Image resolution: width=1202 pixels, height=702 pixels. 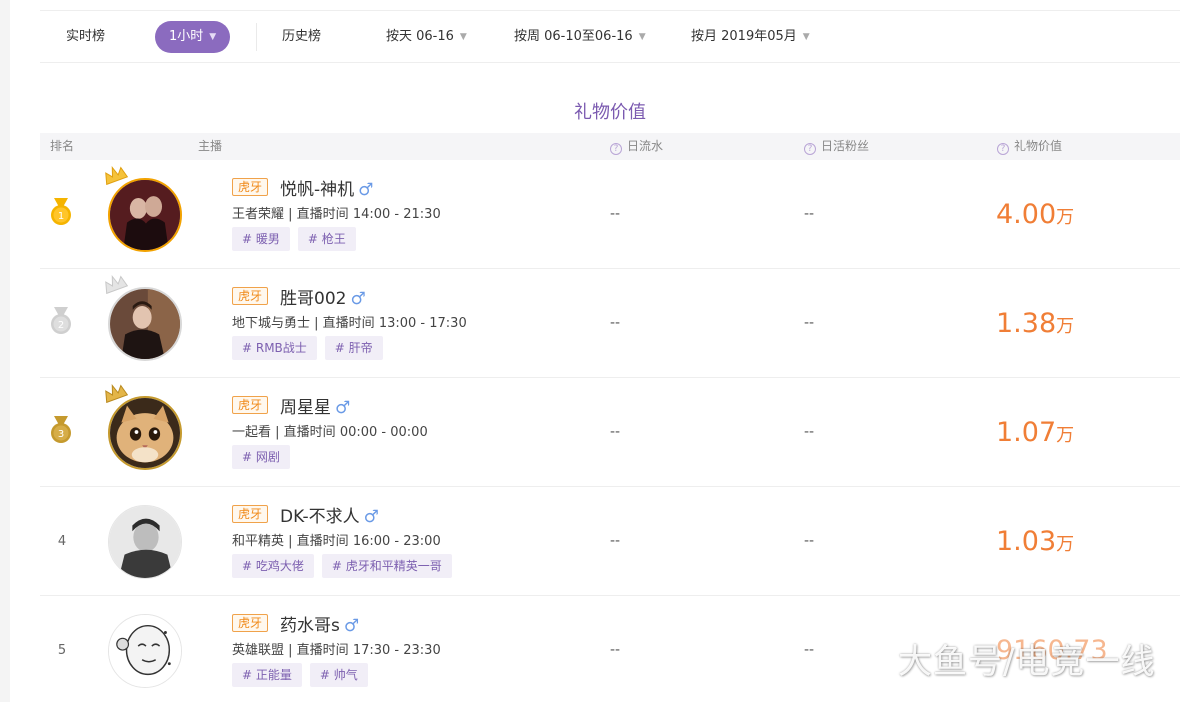 What do you see at coordinates (319, 623) in the screenshot?
I see `anchor-name: 药水哥s ♂` at bounding box center [319, 623].